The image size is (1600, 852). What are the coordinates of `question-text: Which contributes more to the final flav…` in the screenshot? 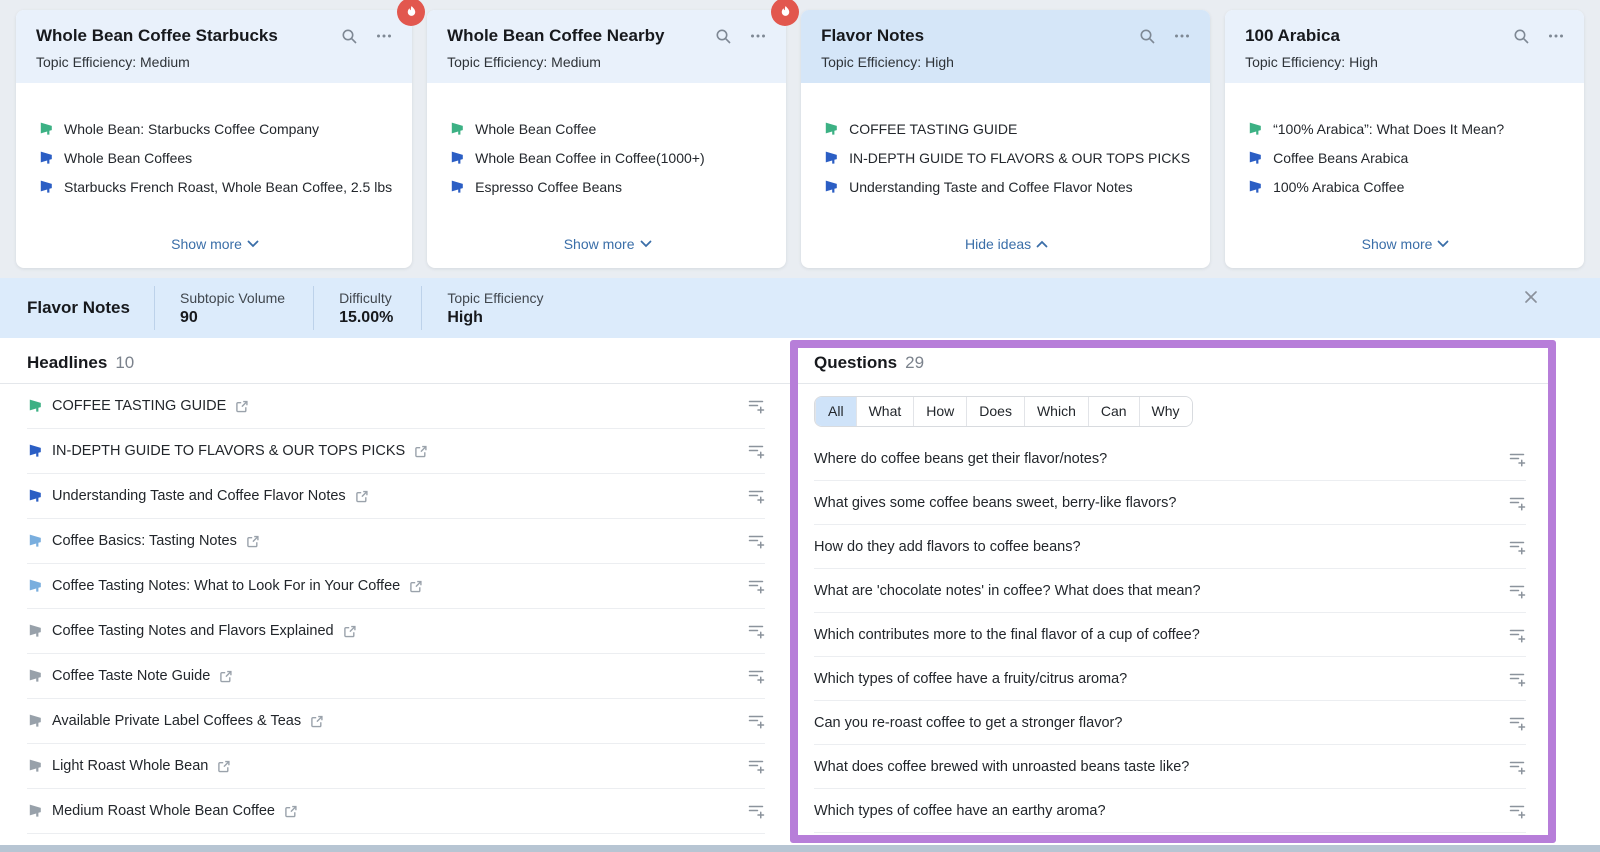 It's located at (1007, 634).